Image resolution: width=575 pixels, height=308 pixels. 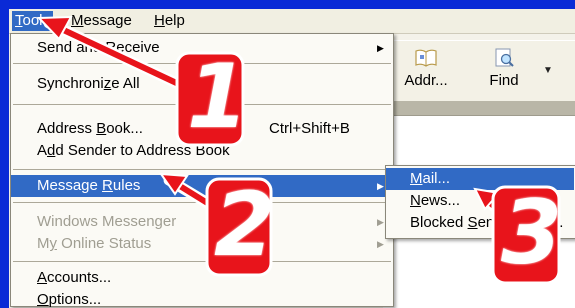 I want to click on callout-number-2: 2, so click(x=245, y=224).